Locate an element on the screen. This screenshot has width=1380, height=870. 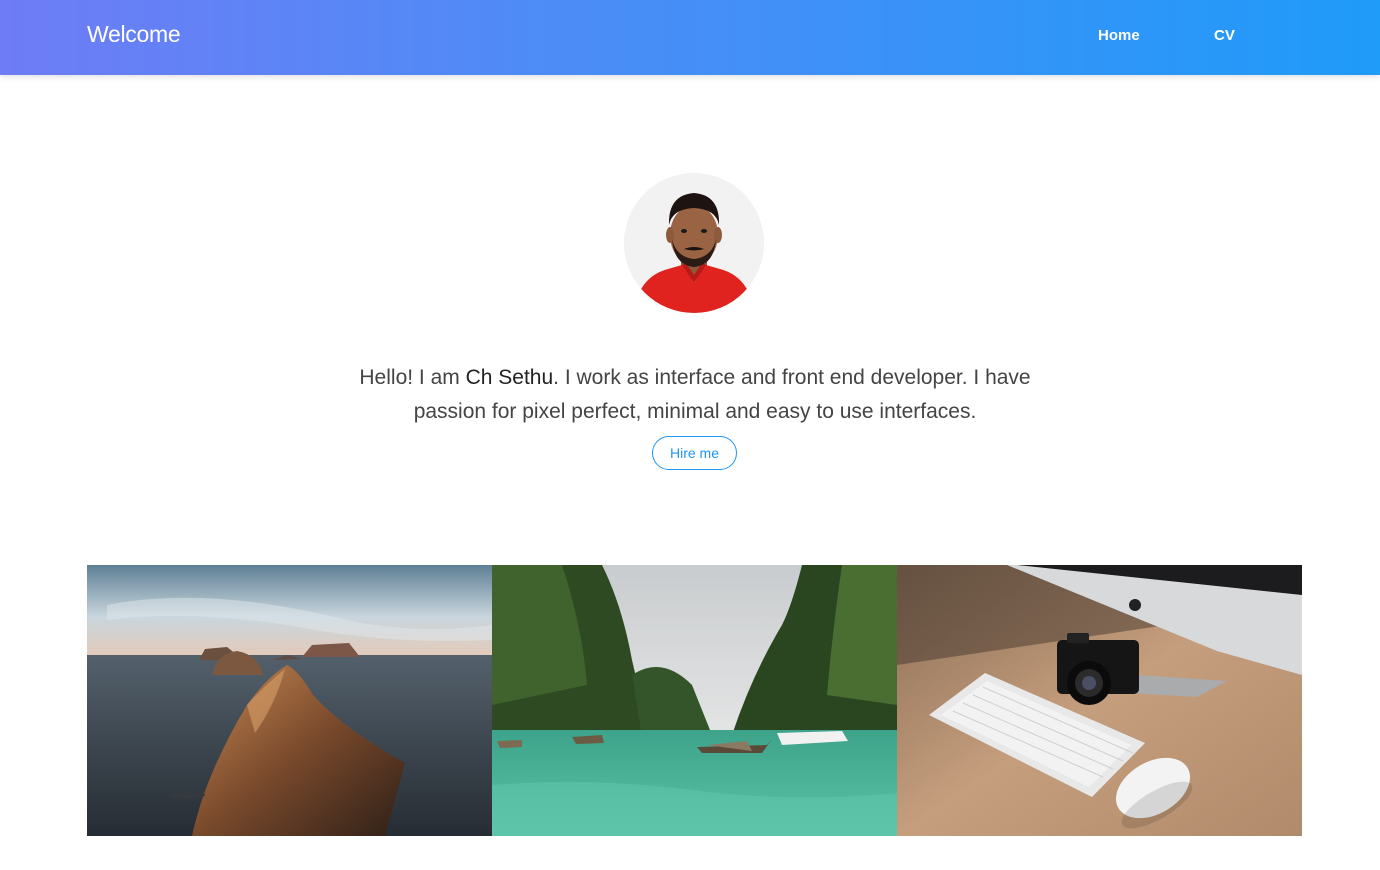
gallery-photo-sea-cliff is located at coordinates (289, 700).